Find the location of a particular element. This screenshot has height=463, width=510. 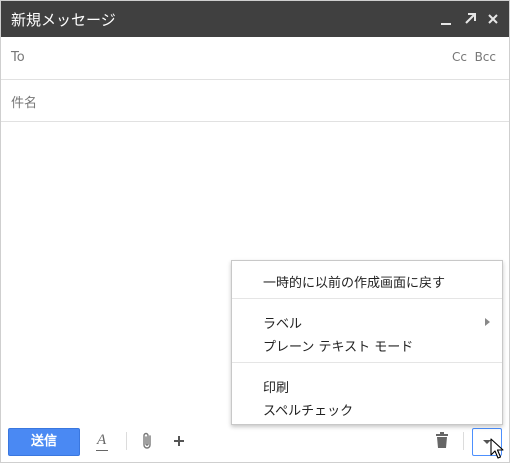

recipients-field: To Cc Bcc is located at coordinates (255, 58).